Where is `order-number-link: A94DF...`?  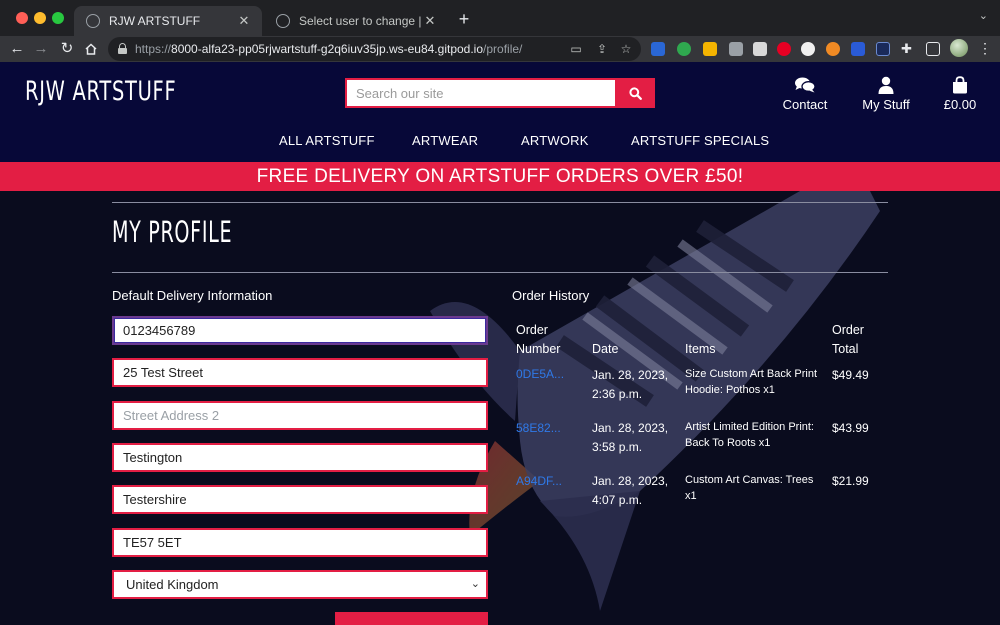
order-number-link: A94DF... is located at coordinates (539, 481).